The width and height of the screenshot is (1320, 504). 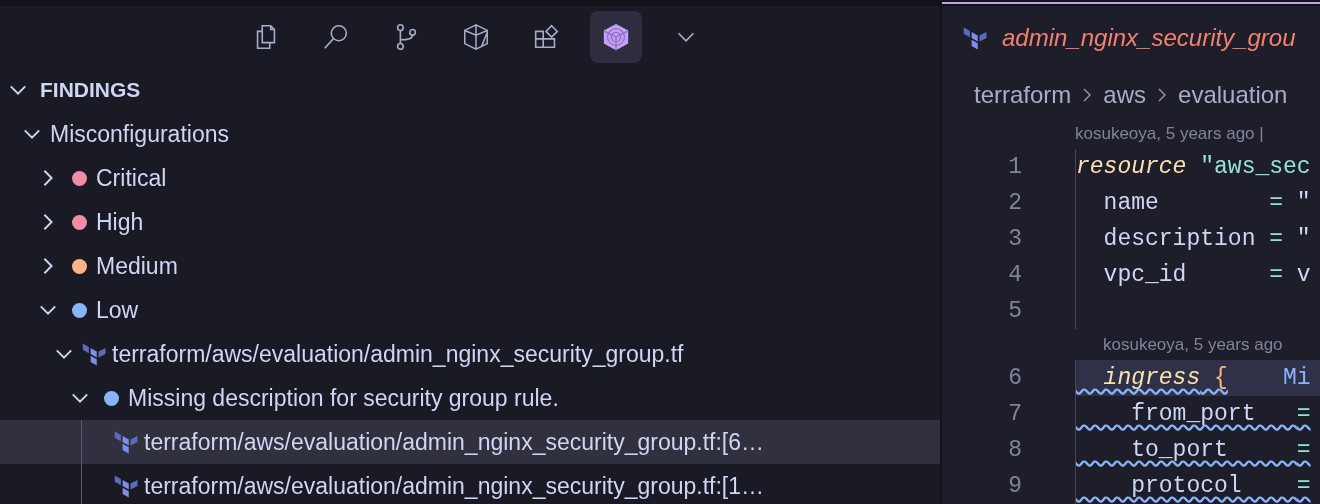 What do you see at coordinates (1296, 378) in the screenshot?
I see `inline-diagnostic: Mi` at bounding box center [1296, 378].